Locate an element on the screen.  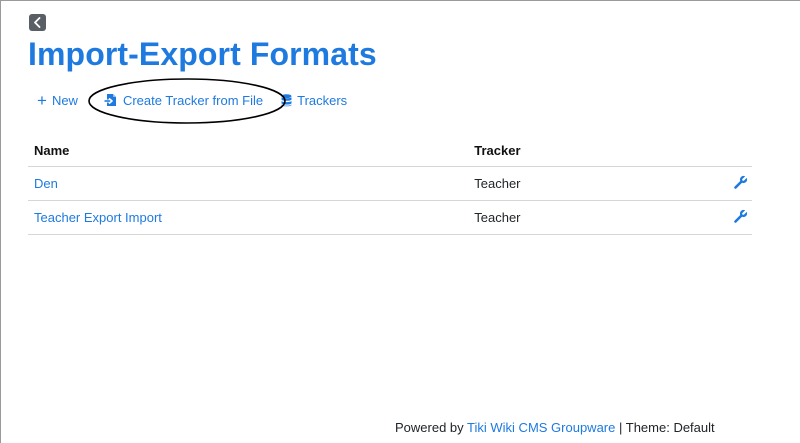
back-button is located at coordinates (37, 22).